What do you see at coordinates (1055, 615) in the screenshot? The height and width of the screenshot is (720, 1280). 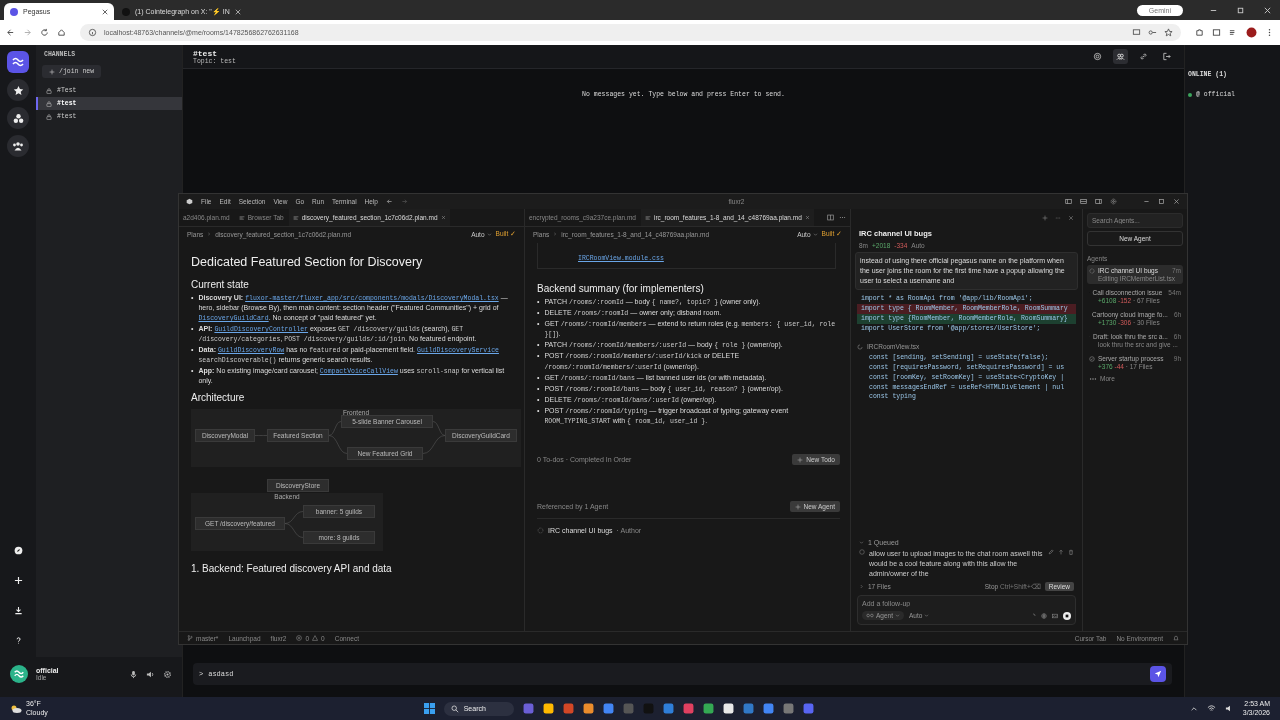 I see `image-icon` at bounding box center [1055, 615].